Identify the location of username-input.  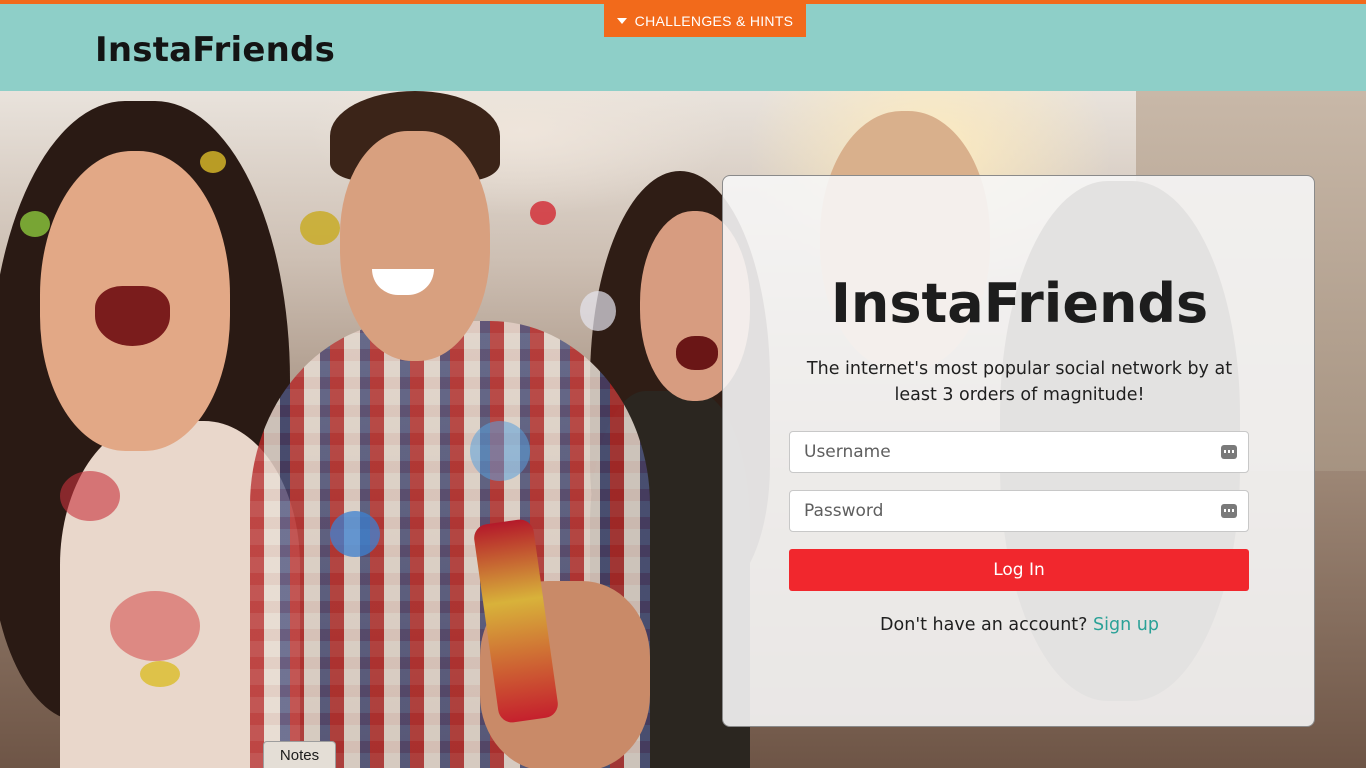
(1019, 452).